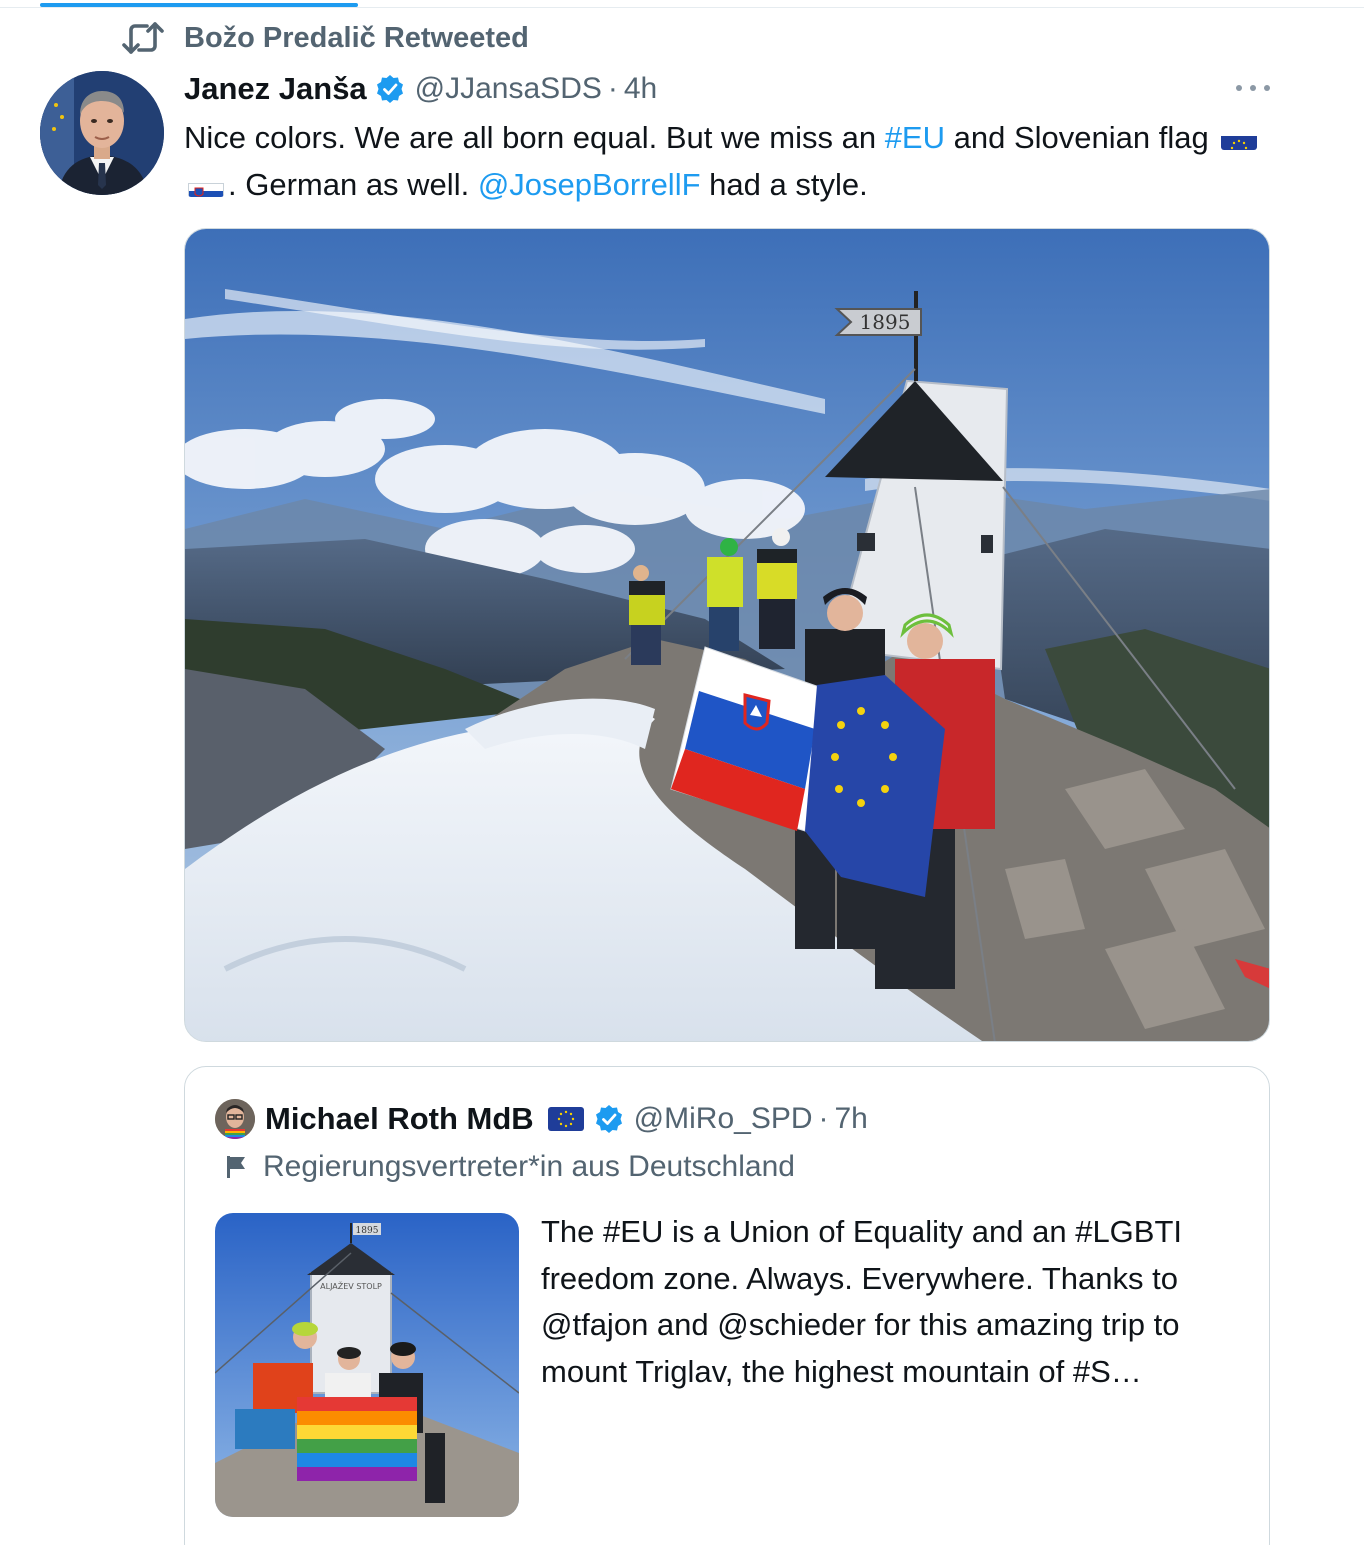 The image size is (1364, 1545). I want to click on tweet-text-part: and Slovenian flag, so click(1081, 137).